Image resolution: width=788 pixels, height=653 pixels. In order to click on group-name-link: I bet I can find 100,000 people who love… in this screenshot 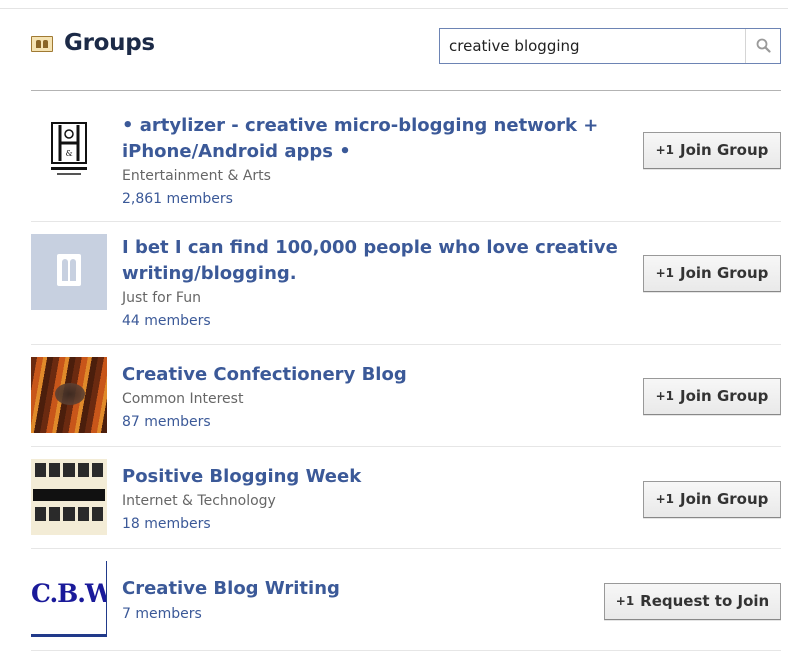, I will do `click(377, 261)`.